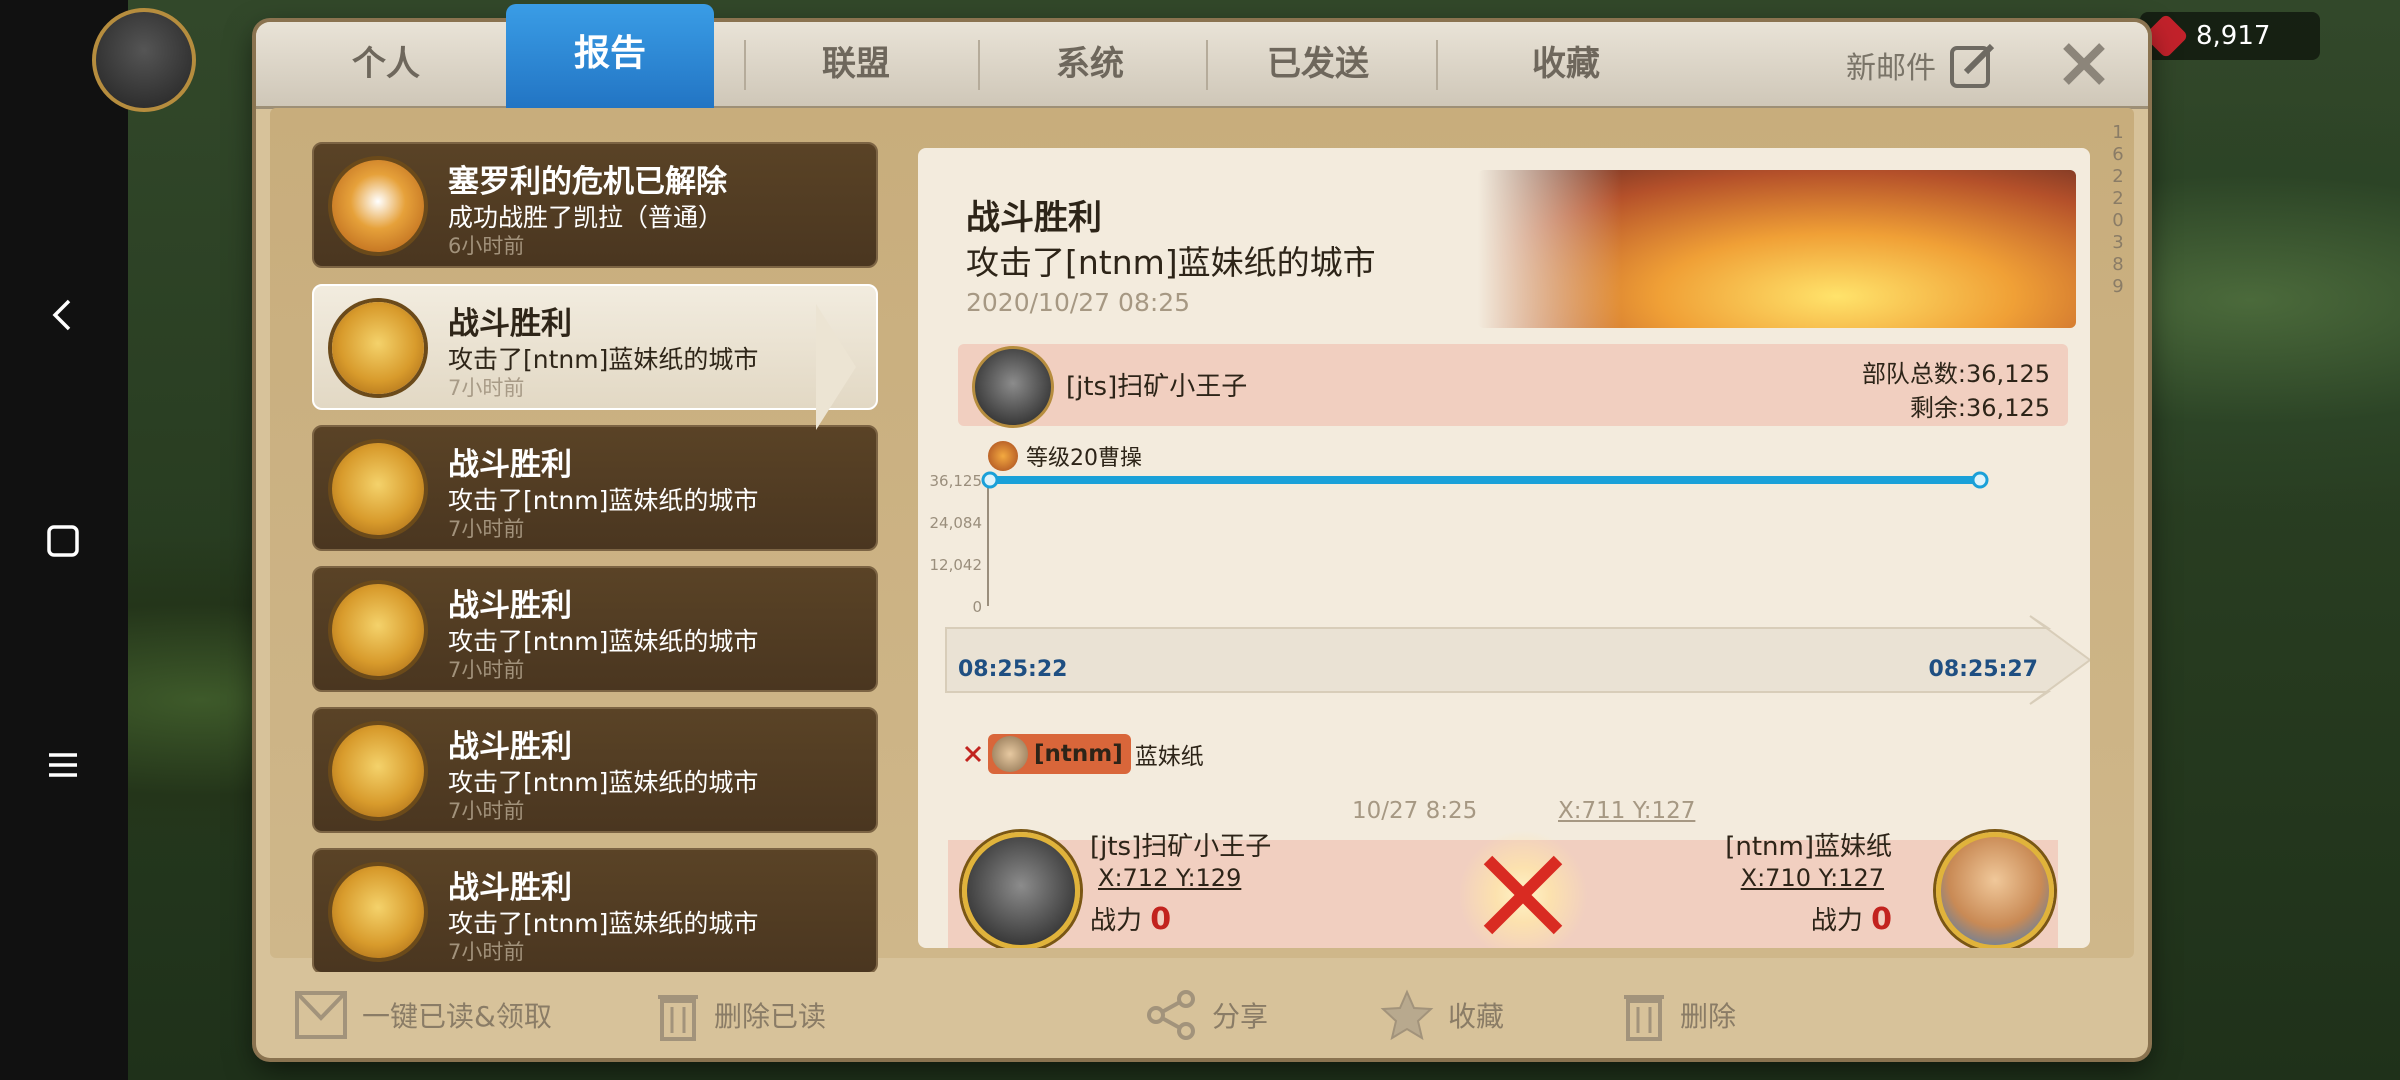 This screenshot has height=1080, width=2400. I want to click on read-all-button: 一键已读&领取, so click(423, 1015).